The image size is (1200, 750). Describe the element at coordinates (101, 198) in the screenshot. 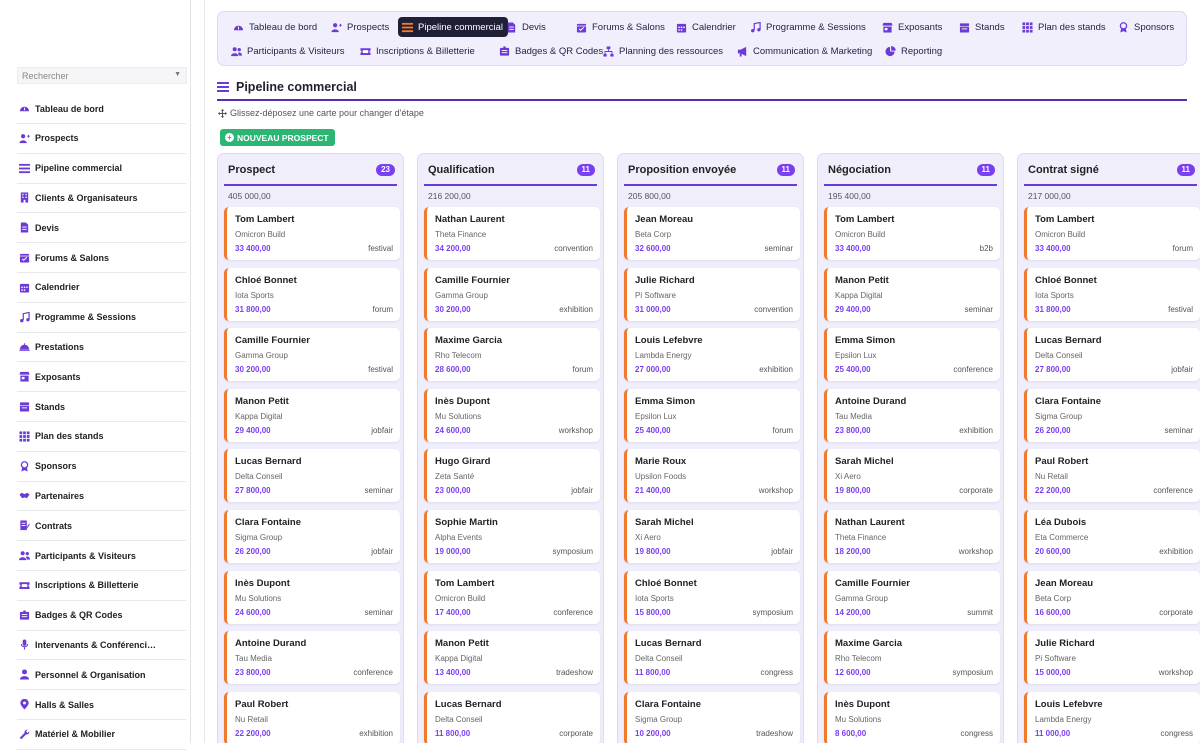

I see `sidebar-item: Clients & Organisateurs` at that location.